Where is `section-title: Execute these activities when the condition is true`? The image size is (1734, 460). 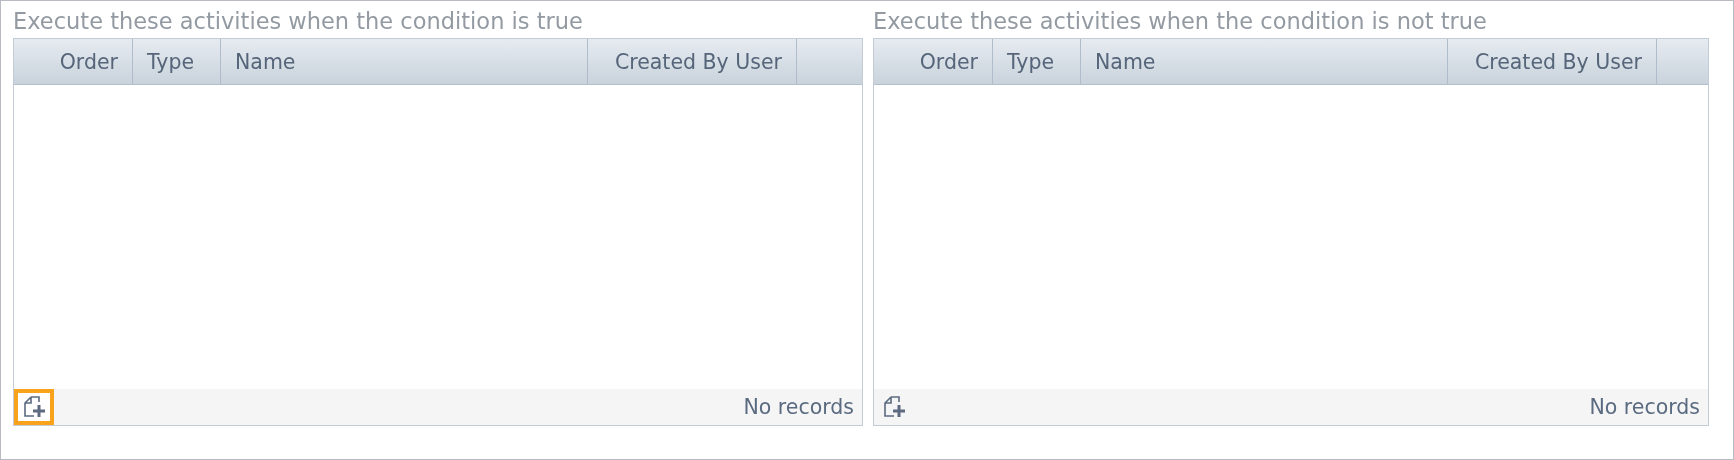 section-title: Execute these activities when the condition is true is located at coordinates (298, 21).